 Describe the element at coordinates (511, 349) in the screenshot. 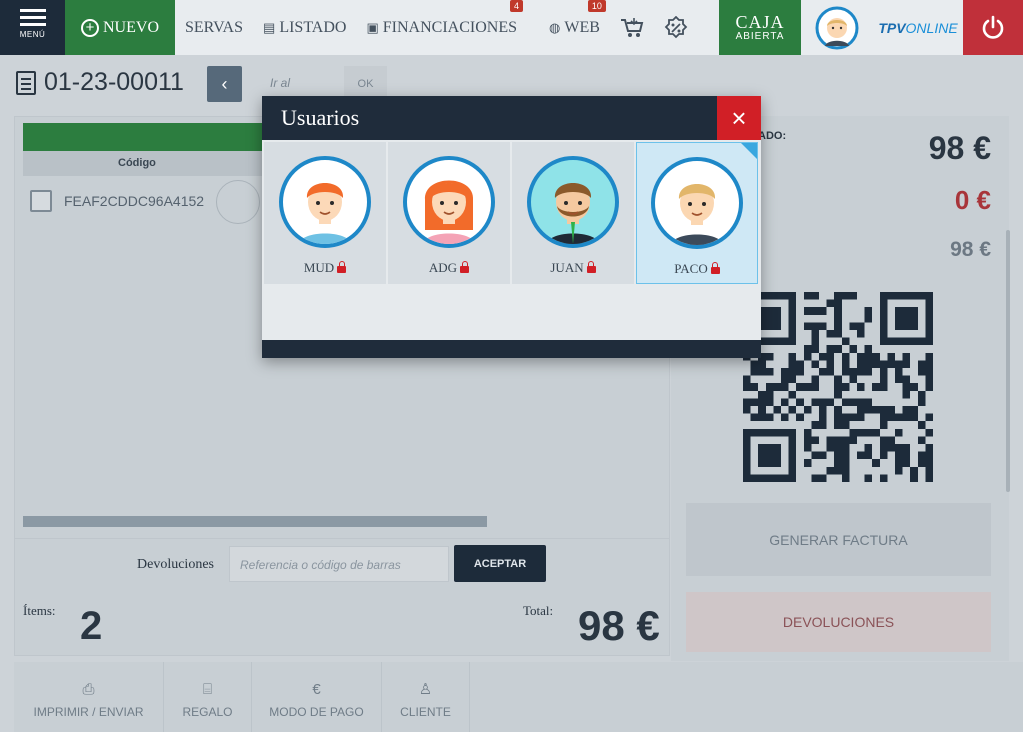

I see `dialog-footer` at that location.